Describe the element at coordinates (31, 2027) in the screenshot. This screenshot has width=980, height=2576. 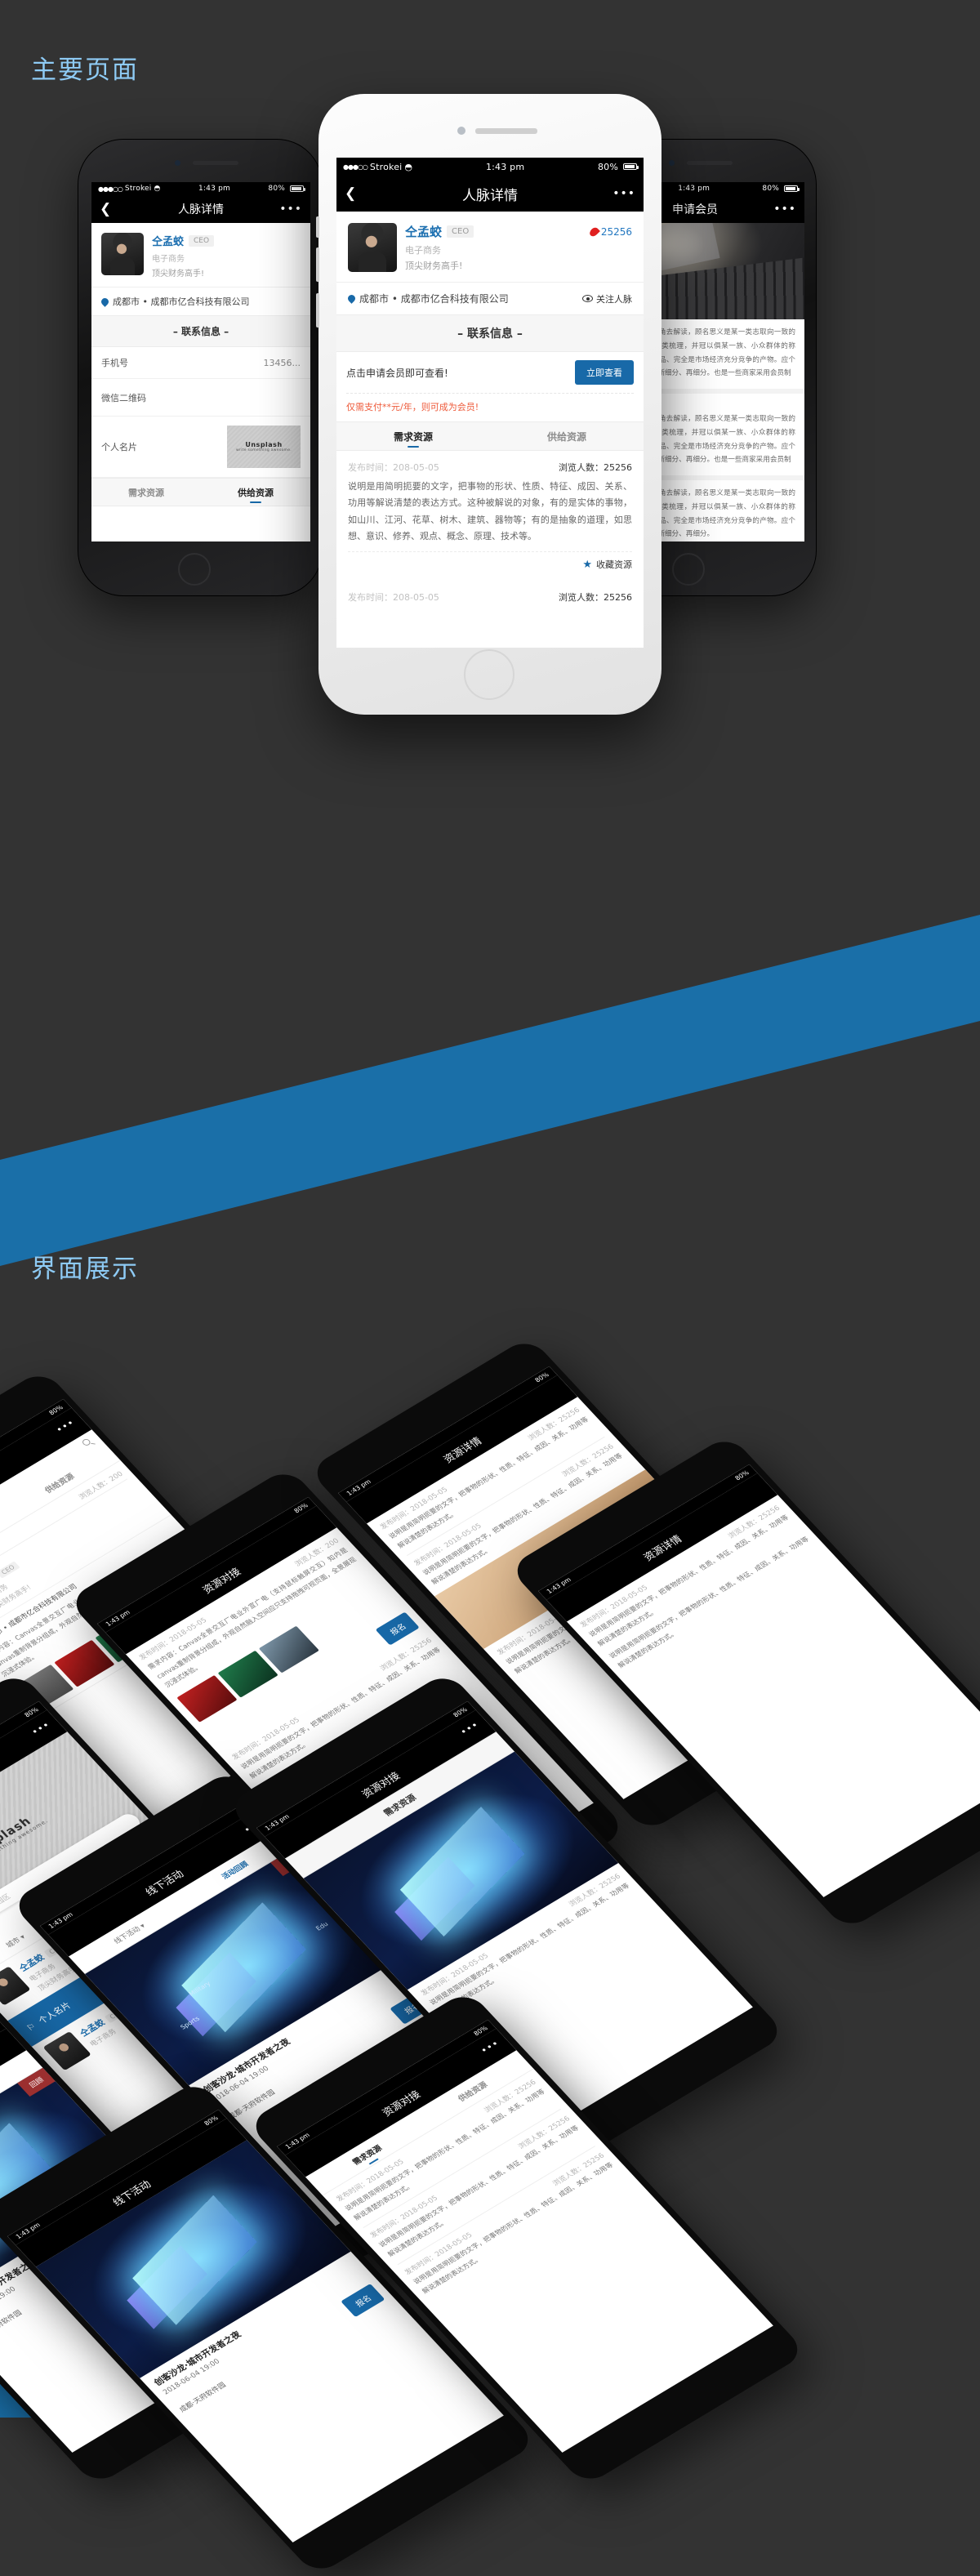
I see `person-card-icon: ⚐` at that location.